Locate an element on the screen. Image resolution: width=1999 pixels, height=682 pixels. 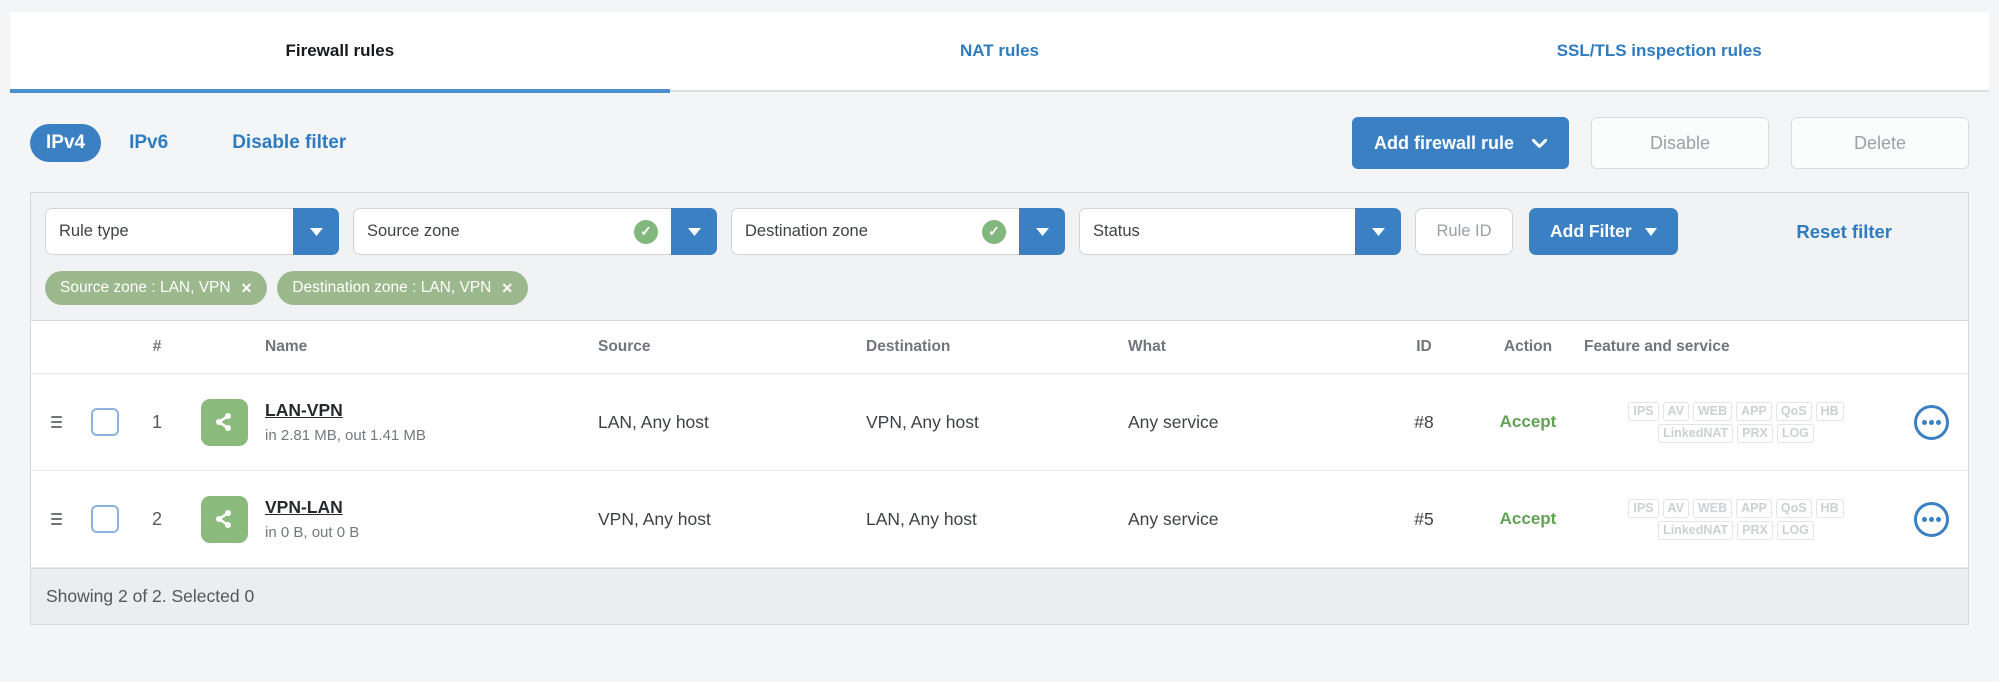
filter-status-field: Status is located at coordinates (1217, 231).